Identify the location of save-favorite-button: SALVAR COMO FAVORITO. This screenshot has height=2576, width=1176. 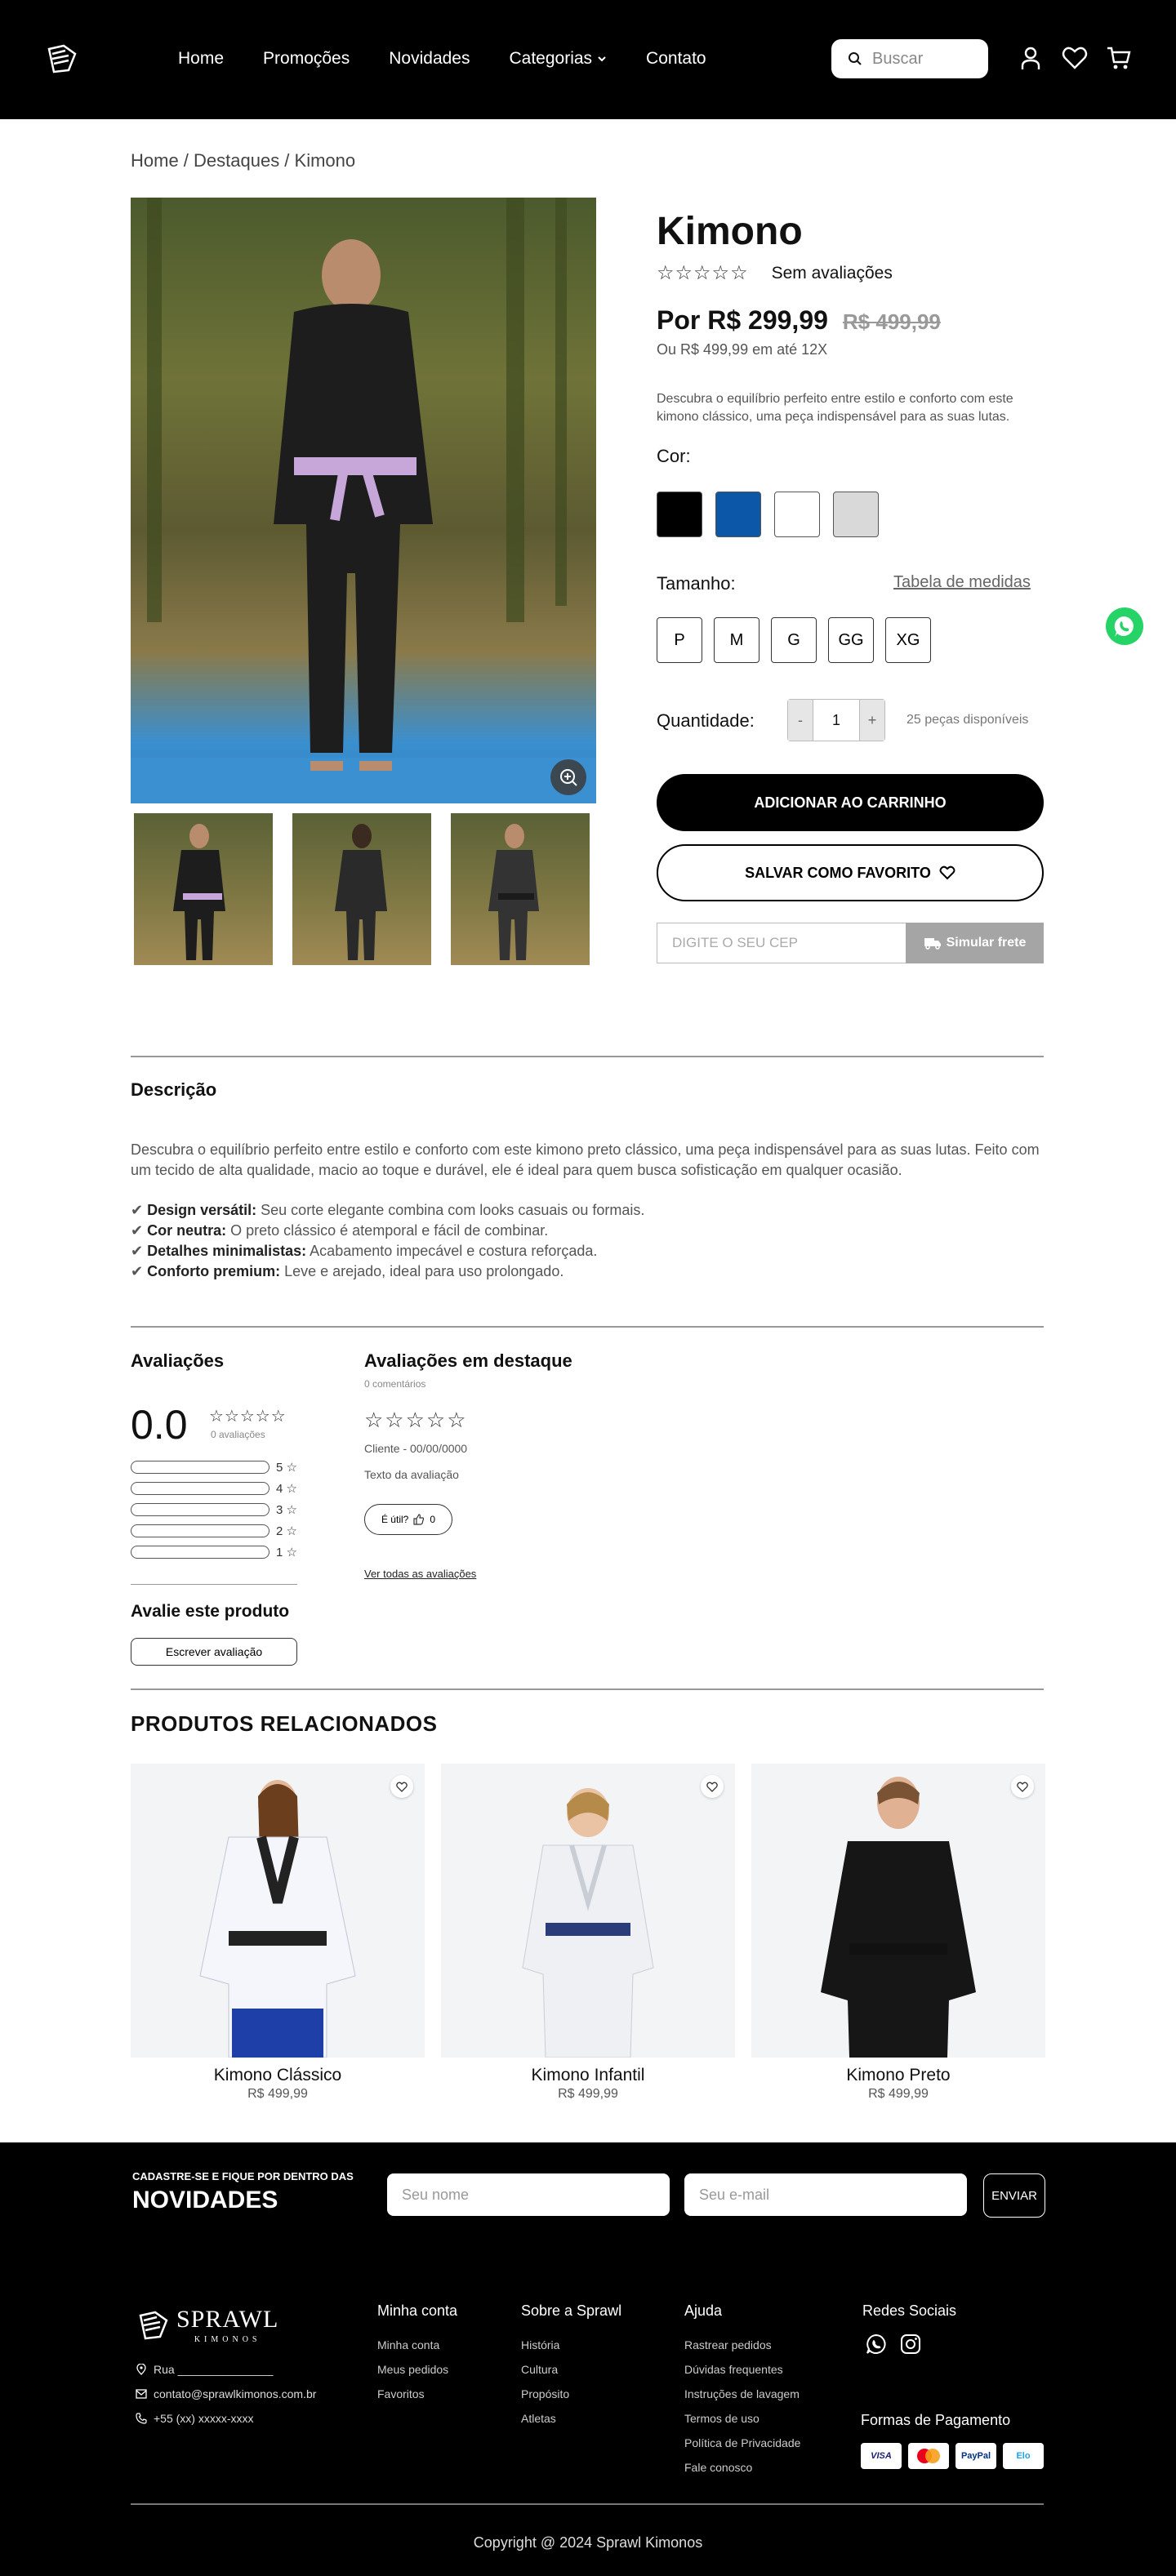
(851, 872).